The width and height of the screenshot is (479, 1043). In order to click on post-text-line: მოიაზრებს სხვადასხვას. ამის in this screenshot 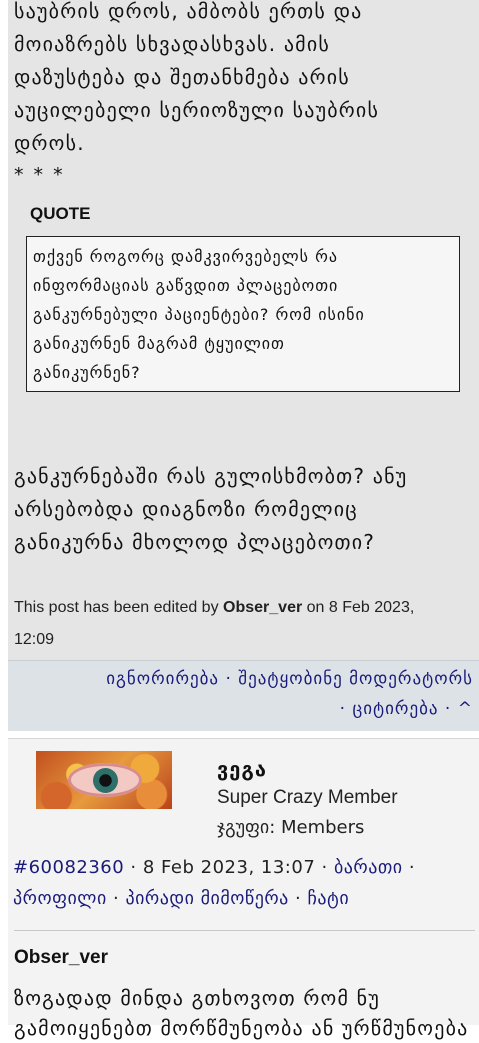, I will do `click(172, 44)`.